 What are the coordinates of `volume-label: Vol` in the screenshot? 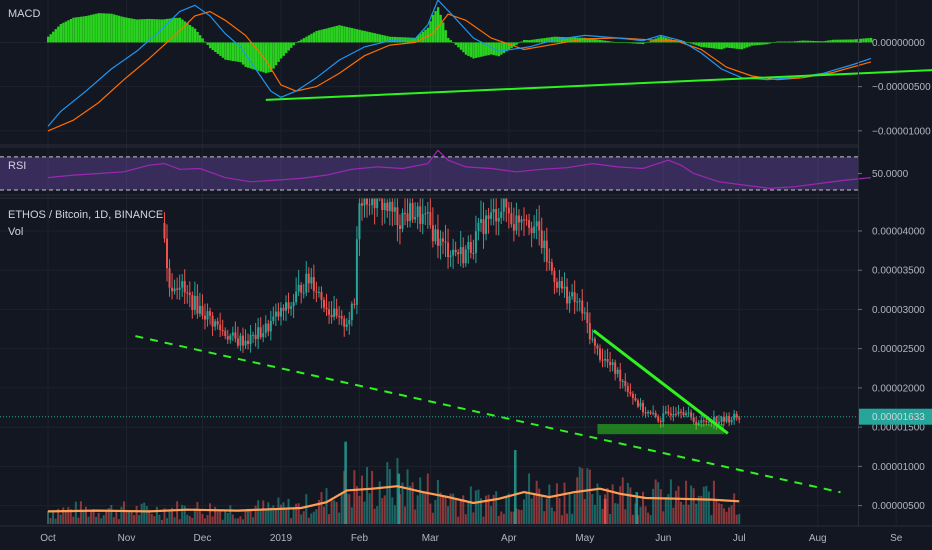 It's located at (16, 232).